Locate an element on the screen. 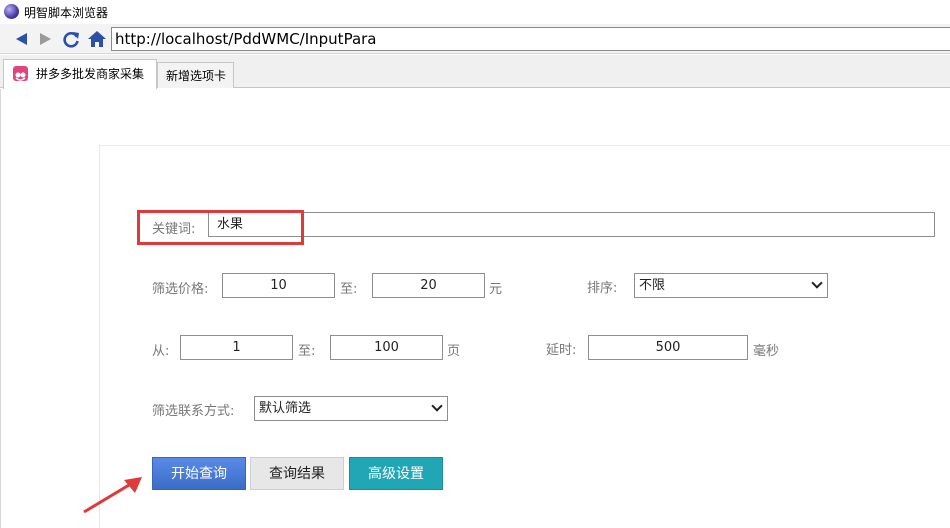  page-from-label: 从: is located at coordinates (161, 351).